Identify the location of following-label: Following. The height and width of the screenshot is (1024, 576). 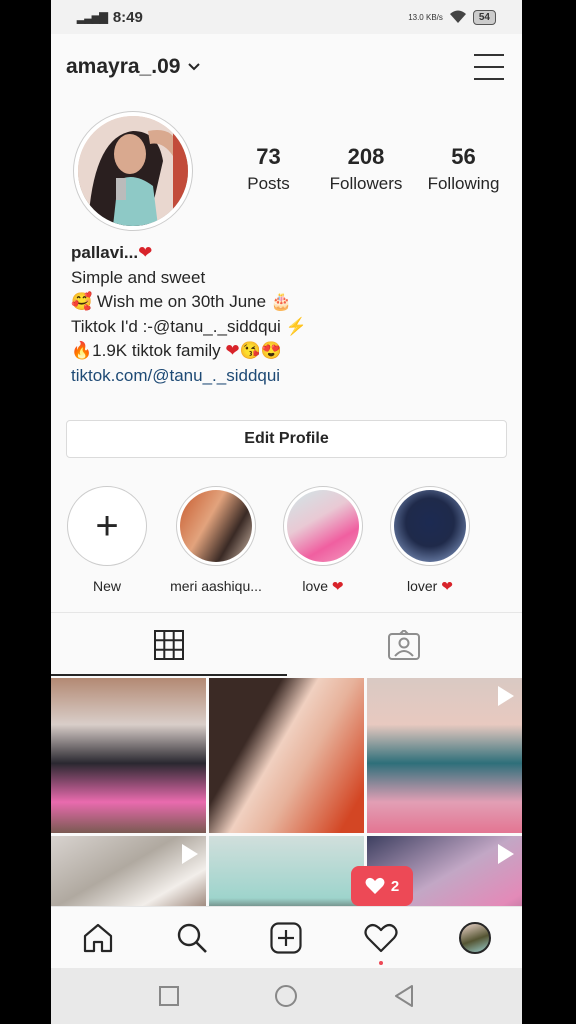
(463, 183).